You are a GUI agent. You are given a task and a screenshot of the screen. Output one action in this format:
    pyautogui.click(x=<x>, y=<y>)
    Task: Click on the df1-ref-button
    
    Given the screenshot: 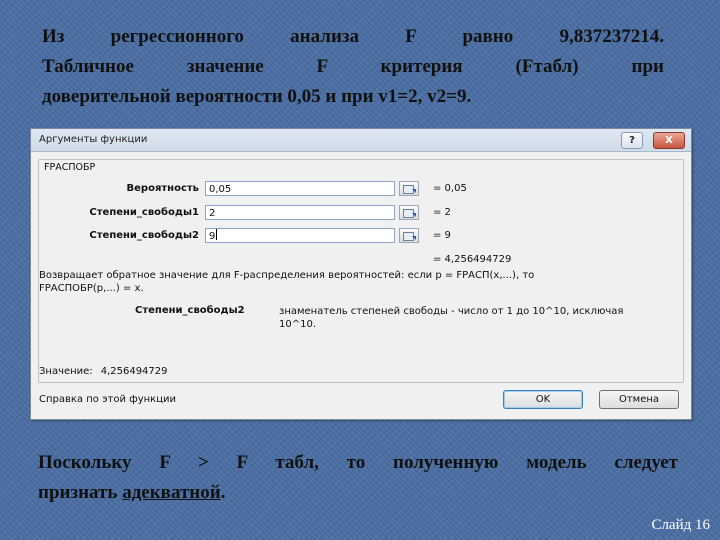 What is the action you would take?
    pyautogui.click(x=409, y=212)
    